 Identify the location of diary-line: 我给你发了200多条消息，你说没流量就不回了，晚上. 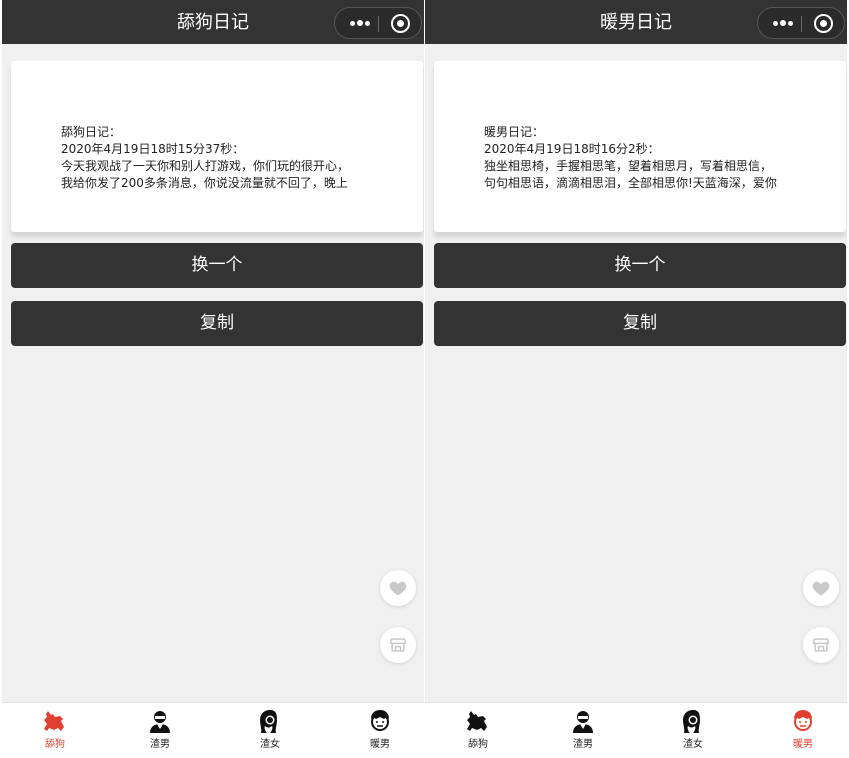
(204, 183).